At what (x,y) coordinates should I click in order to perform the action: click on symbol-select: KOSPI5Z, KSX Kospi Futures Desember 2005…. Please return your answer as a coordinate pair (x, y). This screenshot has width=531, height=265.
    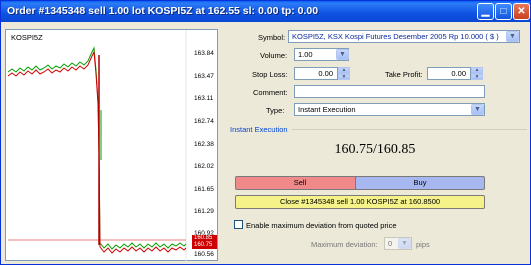
    Looking at the image, I should click on (404, 36).